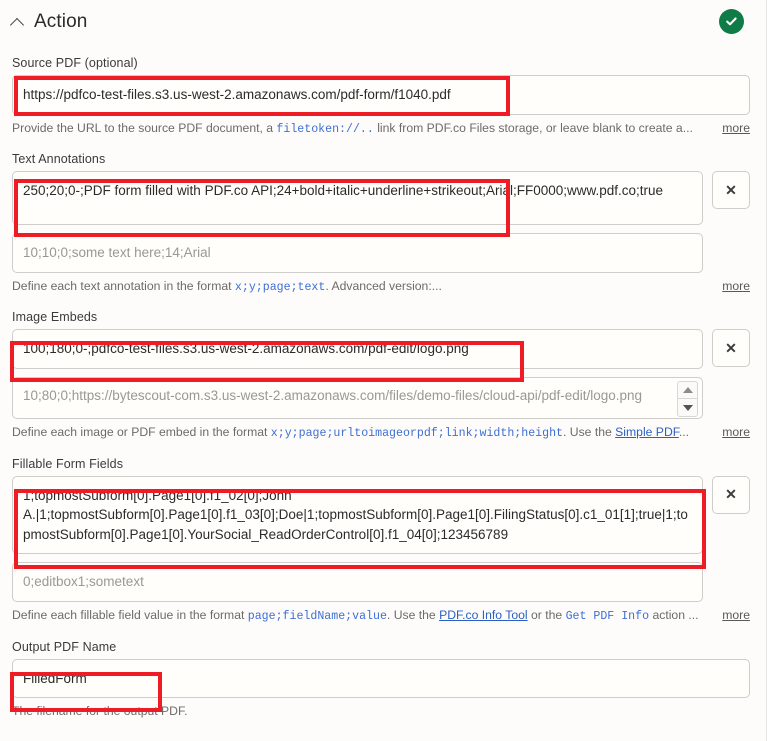  Describe the element at coordinates (413, 614) in the screenshot. I see `fillable-helper-mid: . Use the` at that location.